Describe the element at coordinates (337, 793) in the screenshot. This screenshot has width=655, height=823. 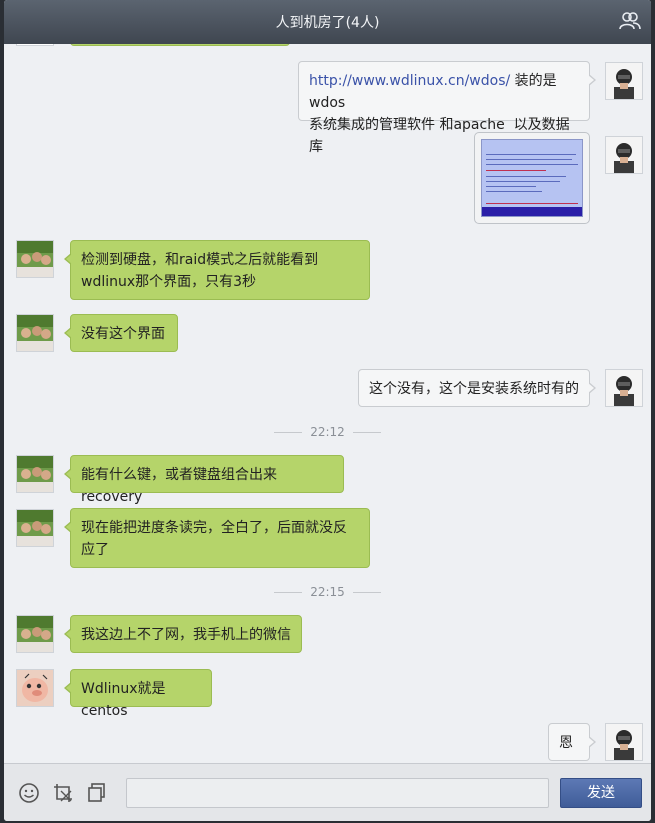
I see `message-input` at that location.